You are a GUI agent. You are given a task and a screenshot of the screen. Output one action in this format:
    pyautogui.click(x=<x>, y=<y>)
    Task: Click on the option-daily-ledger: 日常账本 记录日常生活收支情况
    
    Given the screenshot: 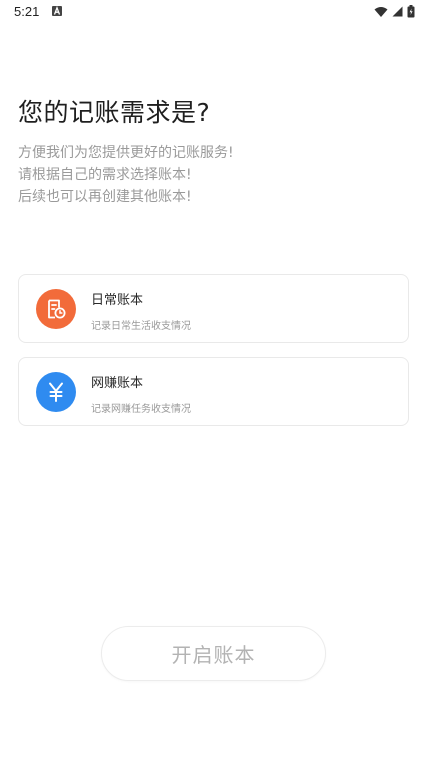 What is the action you would take?
    pyautogui.click(x=213, y=308)
    